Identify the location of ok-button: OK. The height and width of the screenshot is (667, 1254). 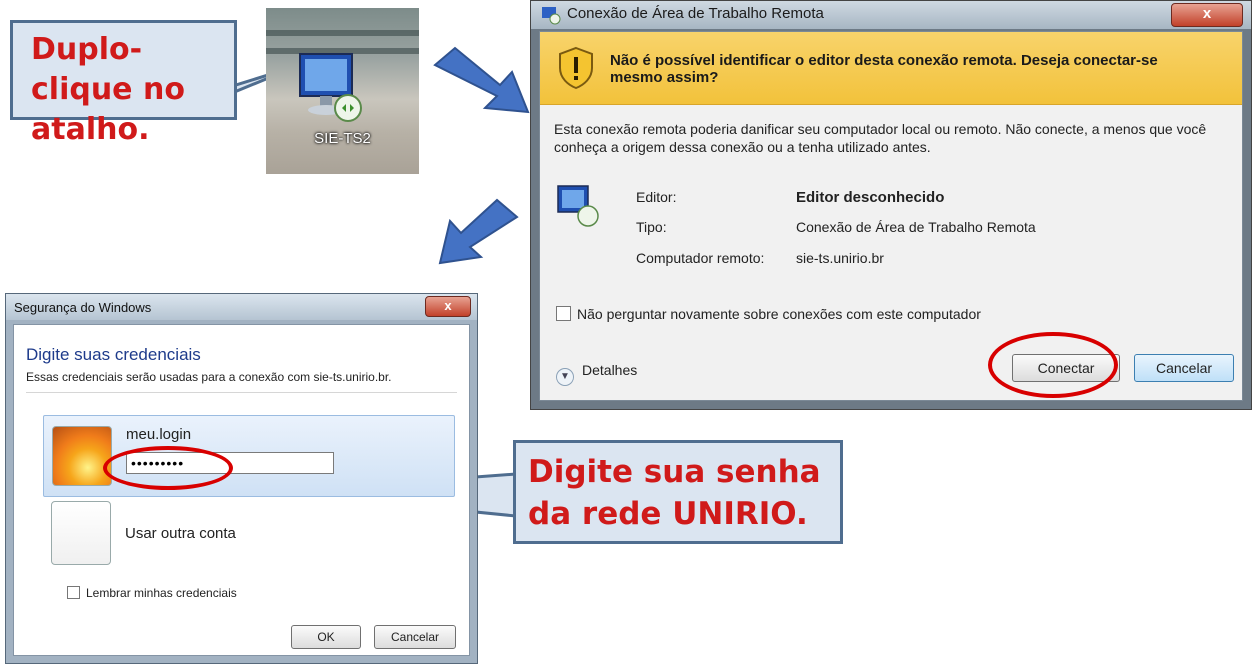
(326, 637).